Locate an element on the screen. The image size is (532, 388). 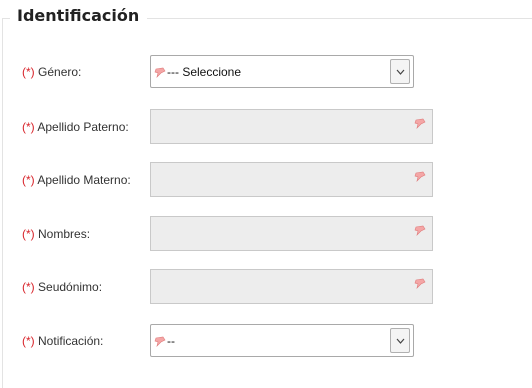
apellido-materno-label: (*) Apellido Materno: is located at coordinates (76, 180).